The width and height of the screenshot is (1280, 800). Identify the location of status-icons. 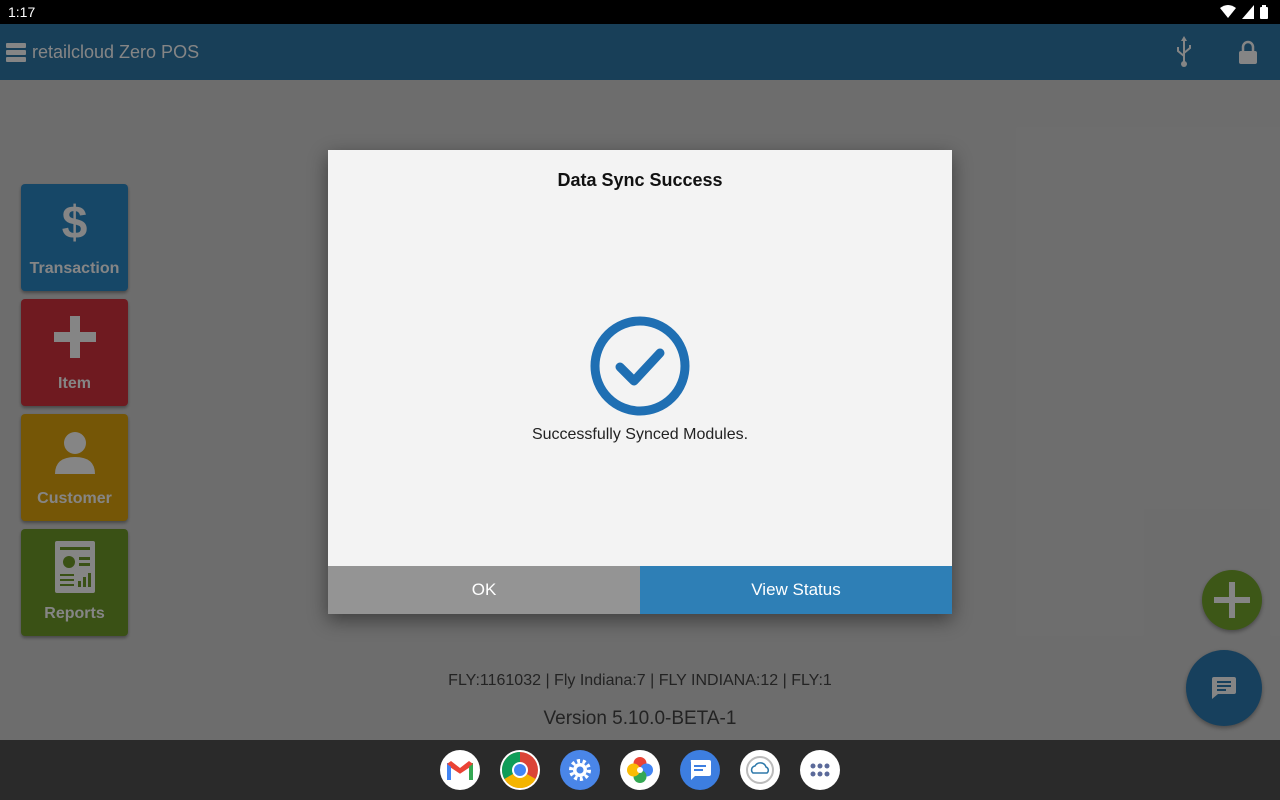
(1244, 12).